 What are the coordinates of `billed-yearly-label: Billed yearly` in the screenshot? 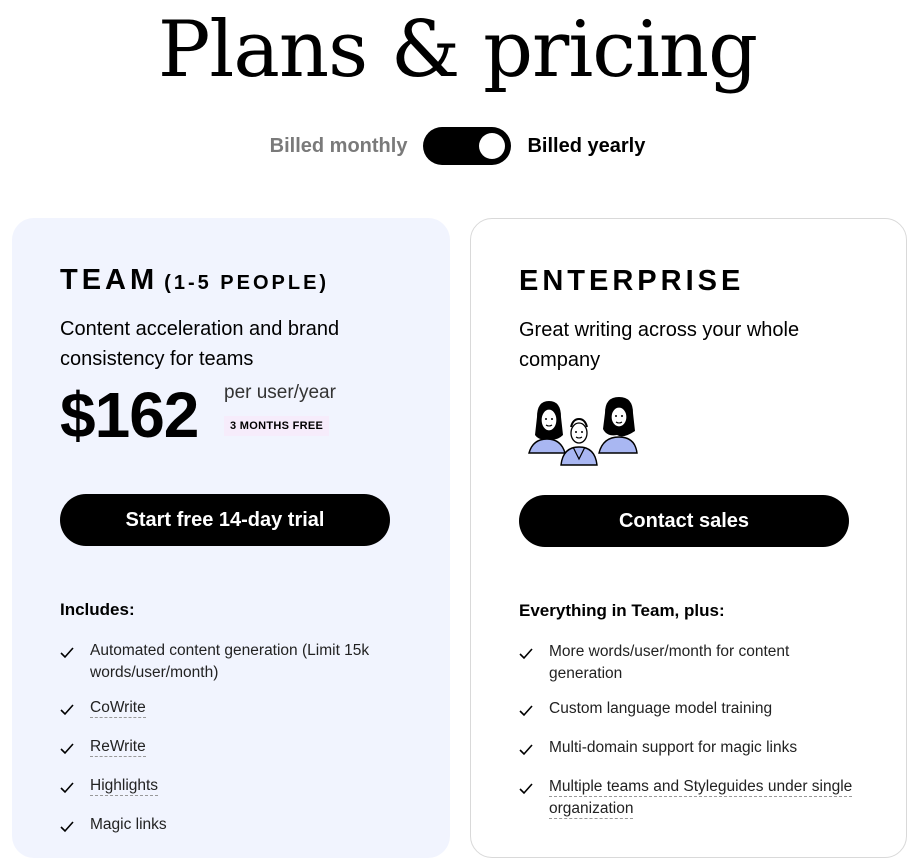 It's located at (586, 146).